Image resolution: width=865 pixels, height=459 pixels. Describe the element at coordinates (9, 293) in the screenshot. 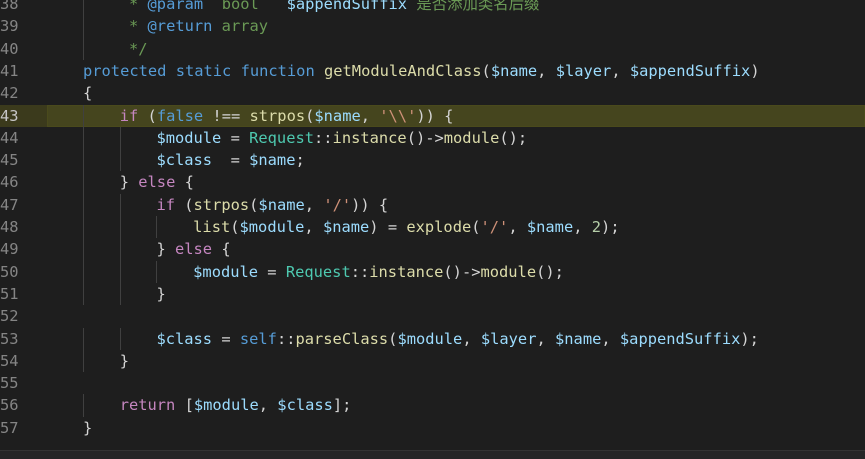

I see `line-number: 51` at that location.